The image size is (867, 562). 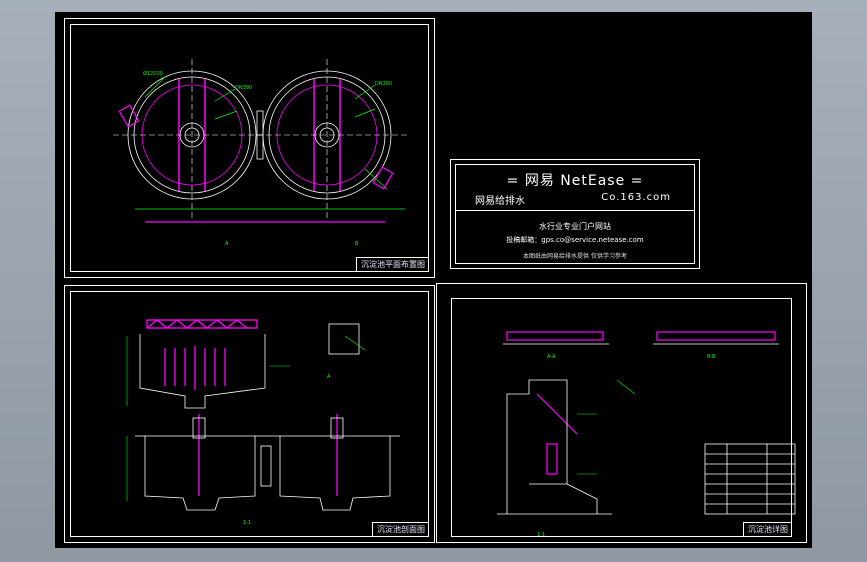 I want to click on svg-text: B-B, so click(x=711, y=357).